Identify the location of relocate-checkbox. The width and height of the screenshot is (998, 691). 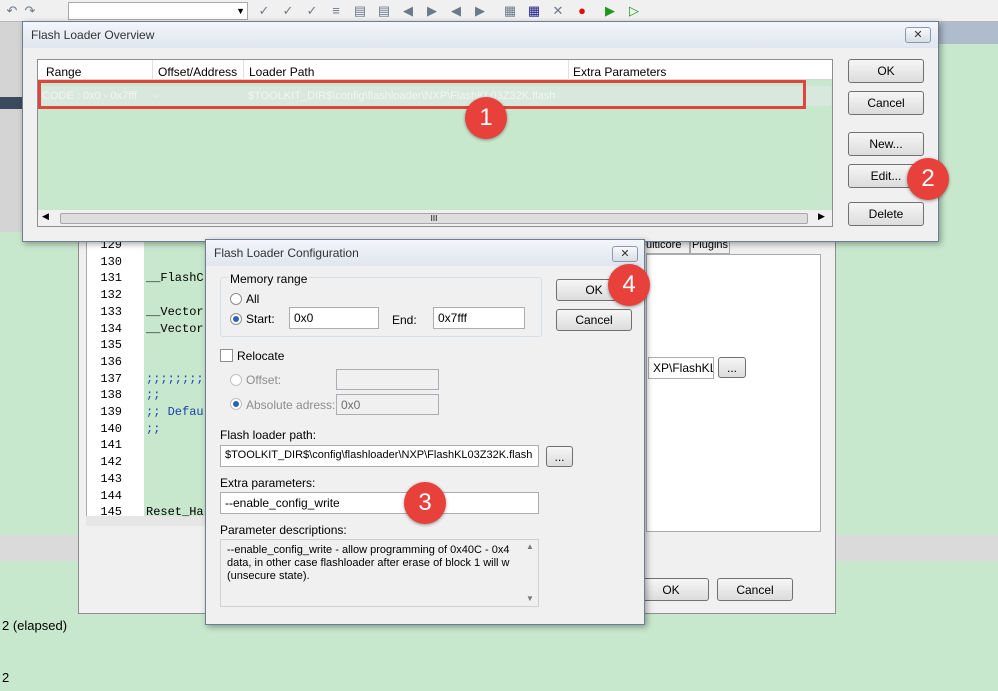
(226, 355).